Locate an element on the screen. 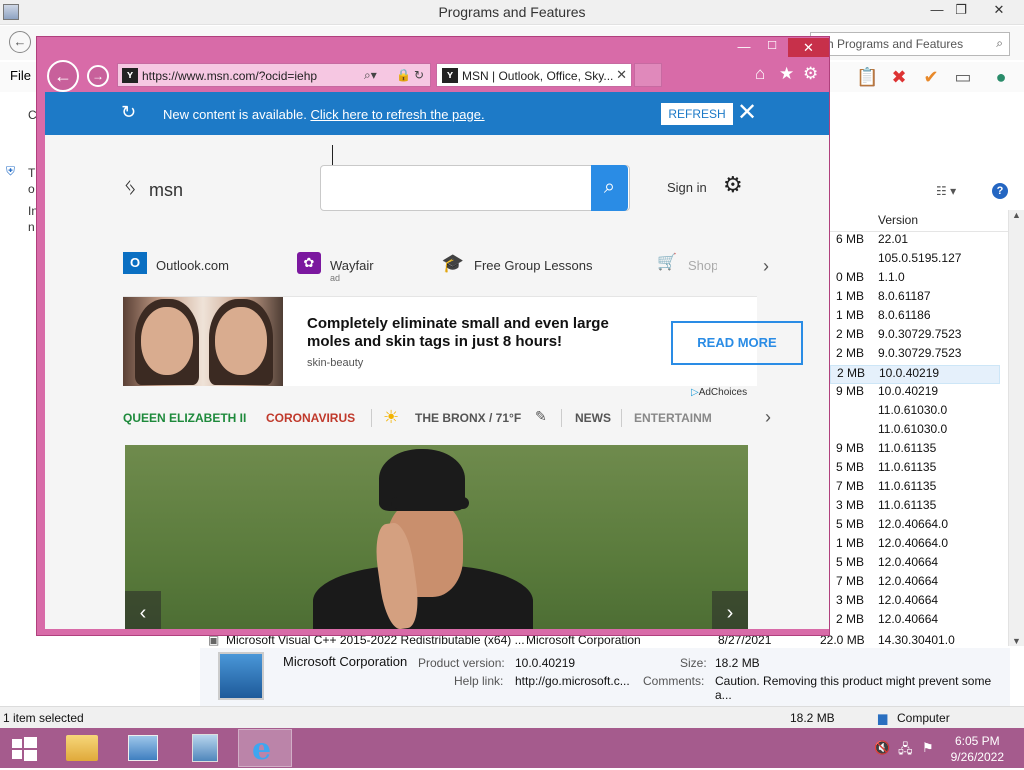 Image resolution: width=1024 pixels, height=770 pixels. read-more-button: READ MORE is located at coordinates (737, 343).